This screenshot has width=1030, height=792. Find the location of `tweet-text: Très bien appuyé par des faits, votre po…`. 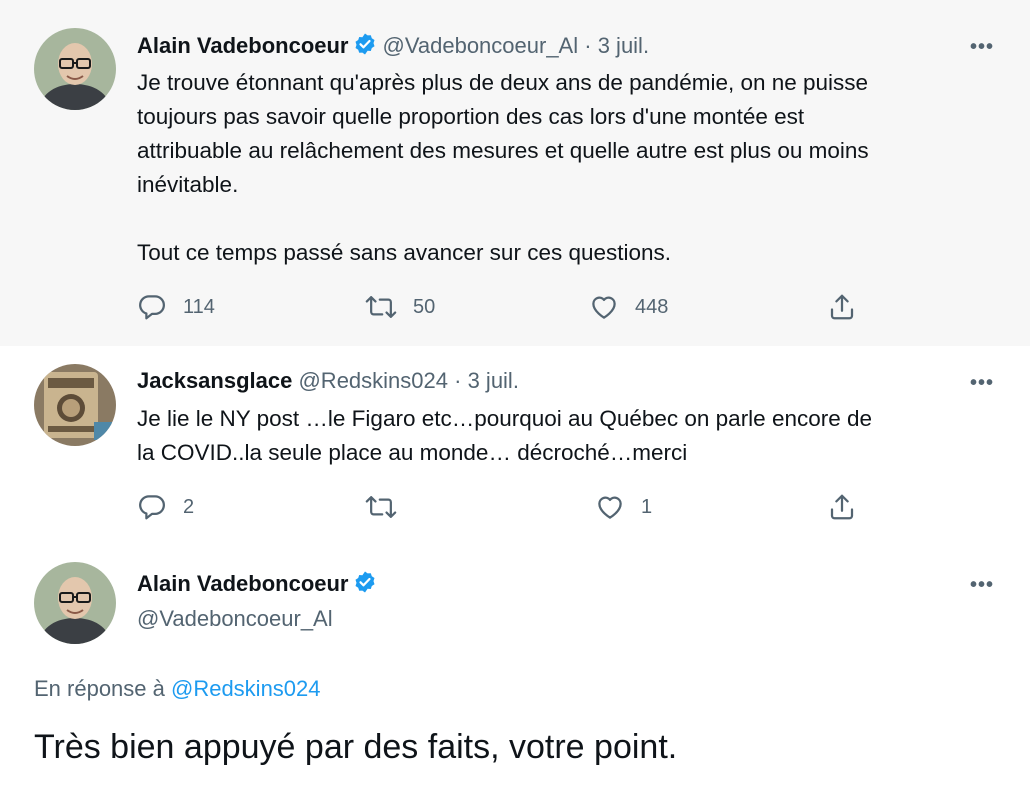

tweet-text: Très bien appuyé par des faits, votre po… is located at coordinates (356, 747).